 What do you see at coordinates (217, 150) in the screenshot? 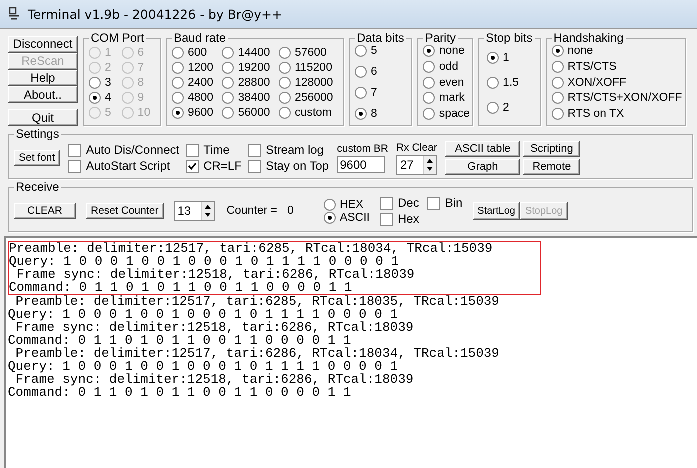
I see `checkbox-label: Time` at bounding box center [217, 150].